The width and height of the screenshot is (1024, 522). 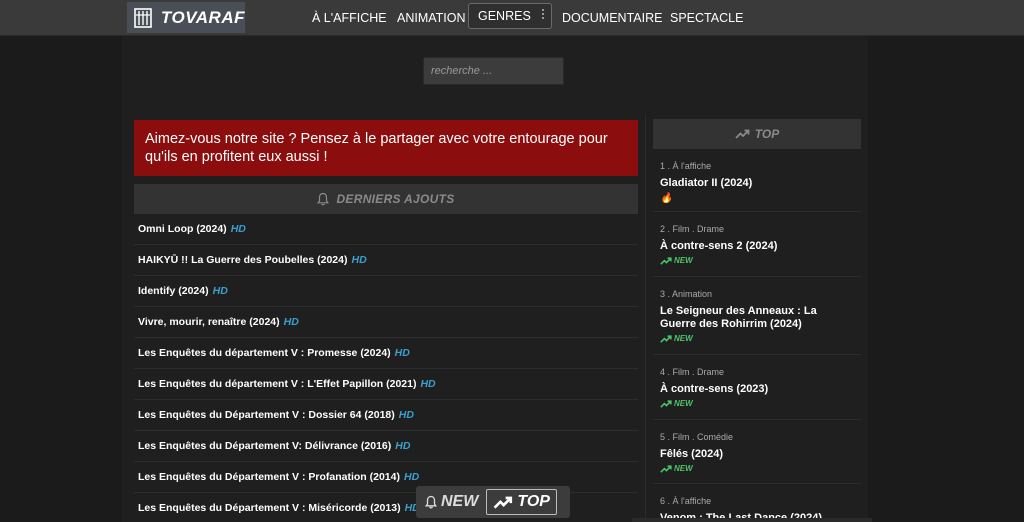 What do you see at coordinates (706, 183) in the screenshot?
I see `top-item-title: Gladiator II (2024)` at bounding box center [706, 183].